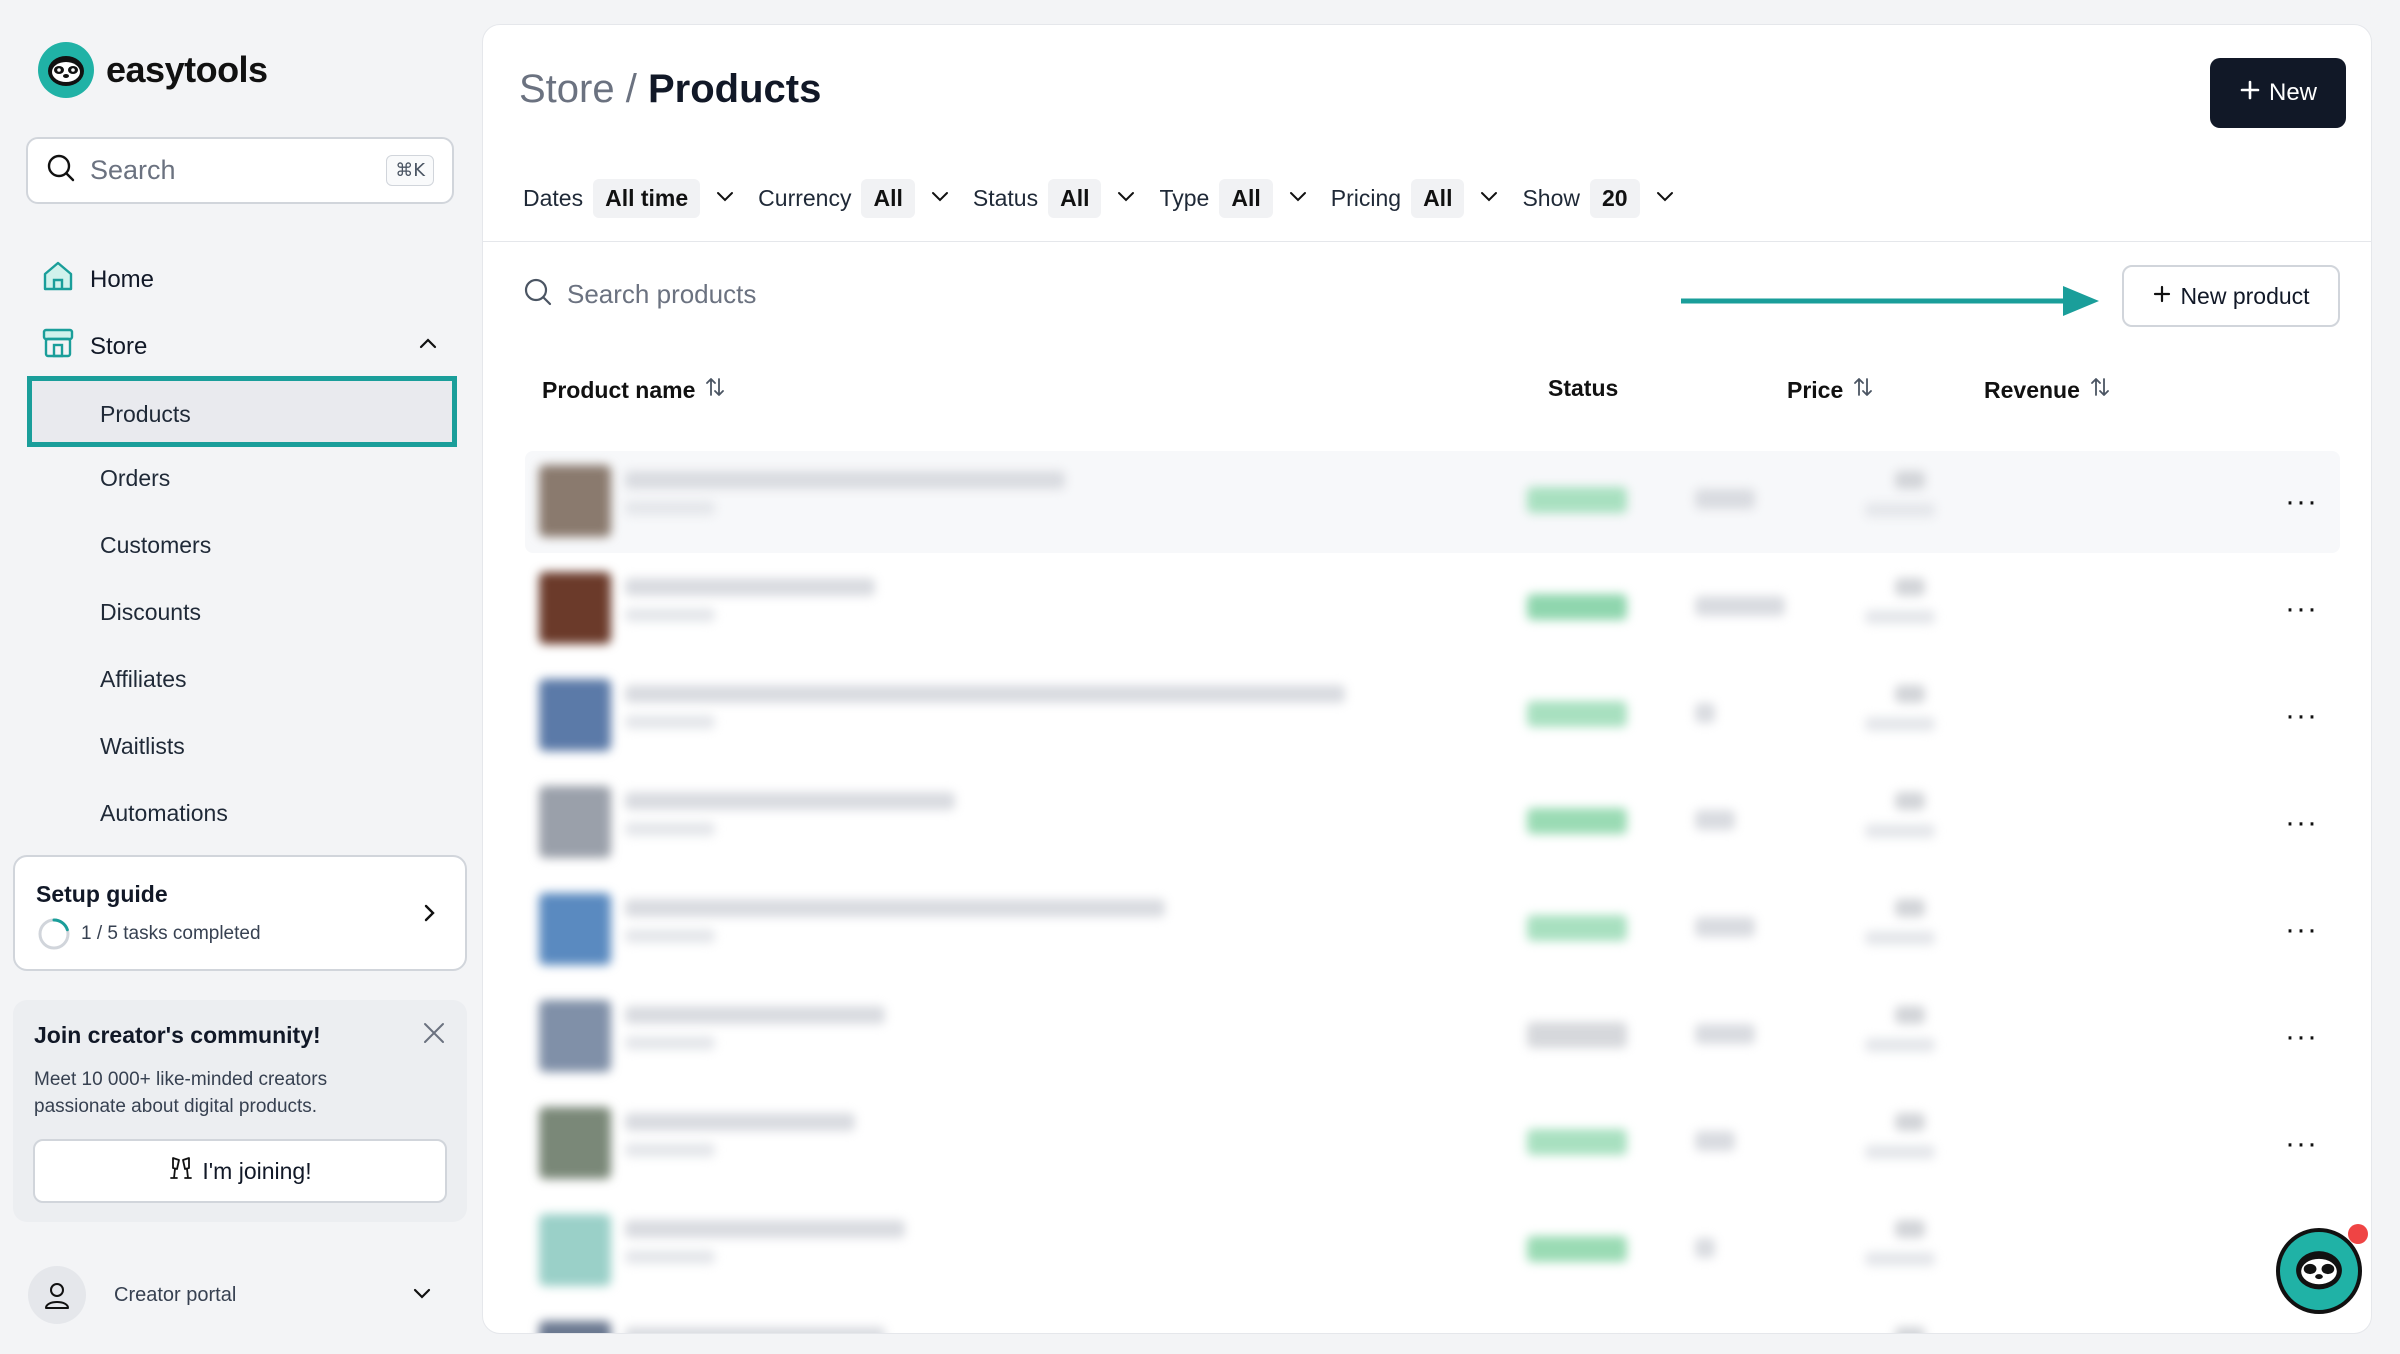 The height and width of the screenshot is (1354, 2400). What do you see at coordinates (119, 346) in the screenshot?
I see `nav-store-label: Store` at bounding box center [119, 346].